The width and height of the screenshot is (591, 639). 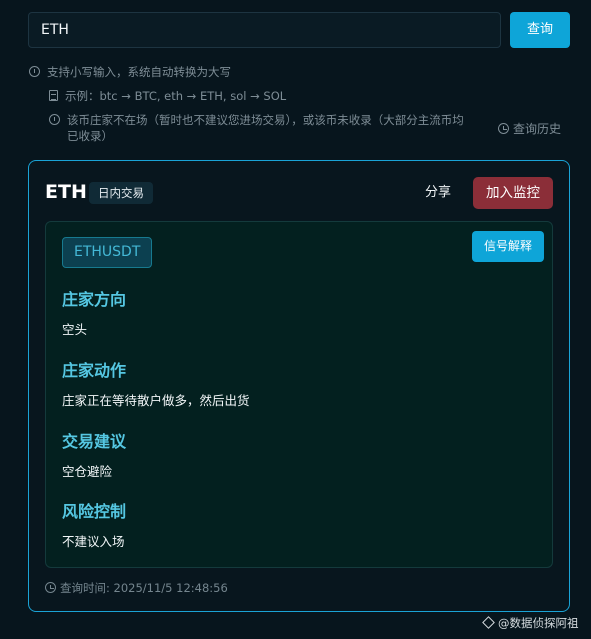 I want to click on section-title-advice: 交易建议, so click(x=94, y=441).